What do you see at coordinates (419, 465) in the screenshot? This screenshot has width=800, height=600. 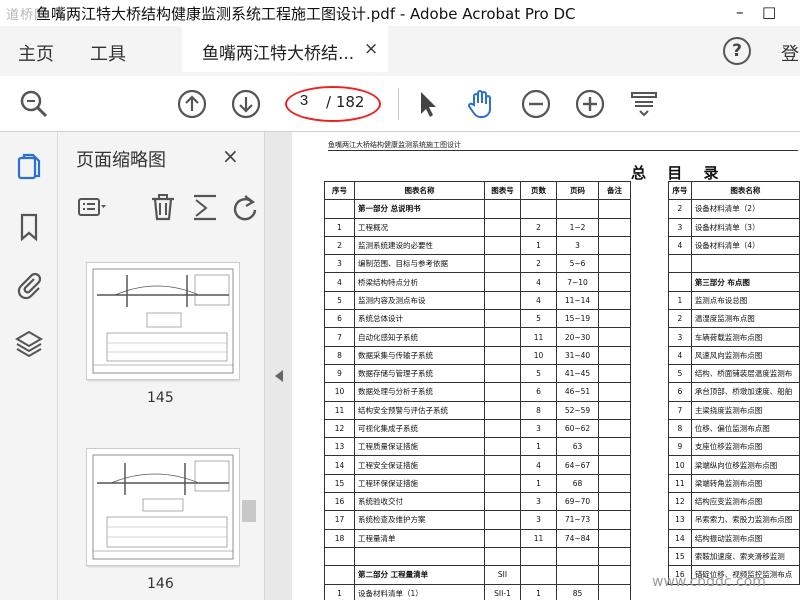 I see `table-cell: 工程安全保证措施` at bounding box center [419, 465].